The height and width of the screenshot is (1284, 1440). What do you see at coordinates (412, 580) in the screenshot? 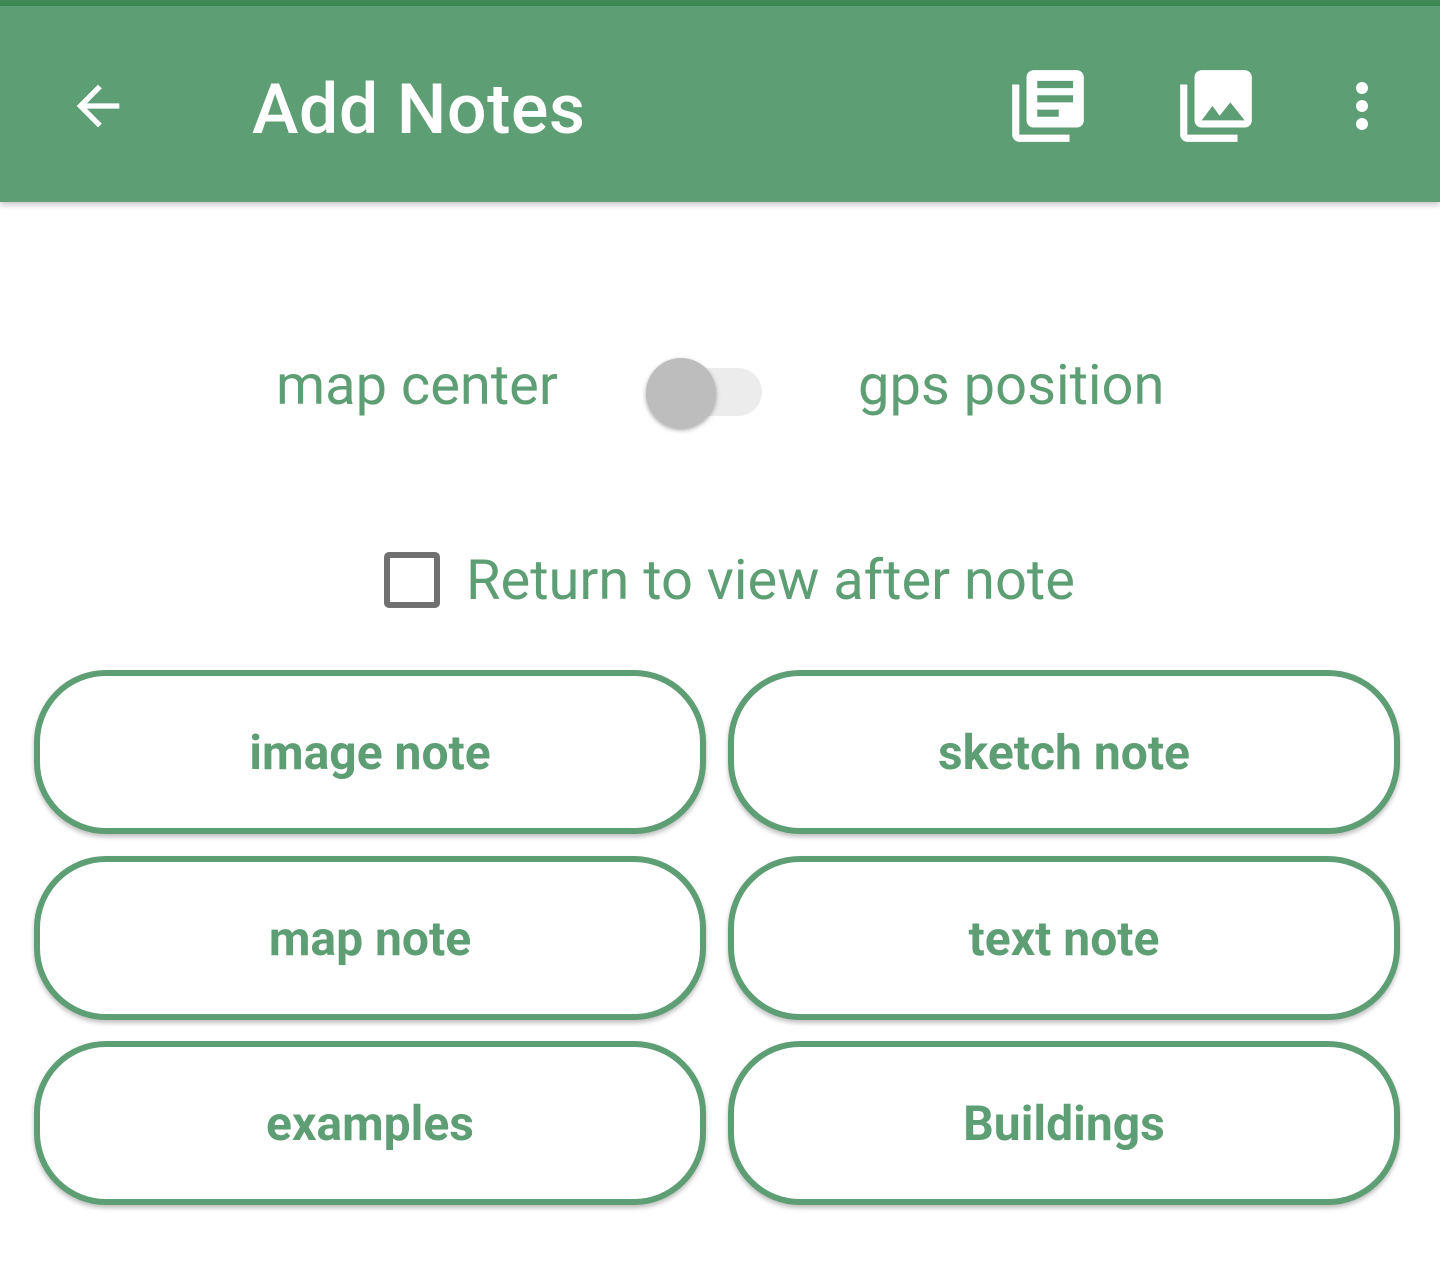
I see `return-to-view-checkbox` at bounding box center [412, 580].